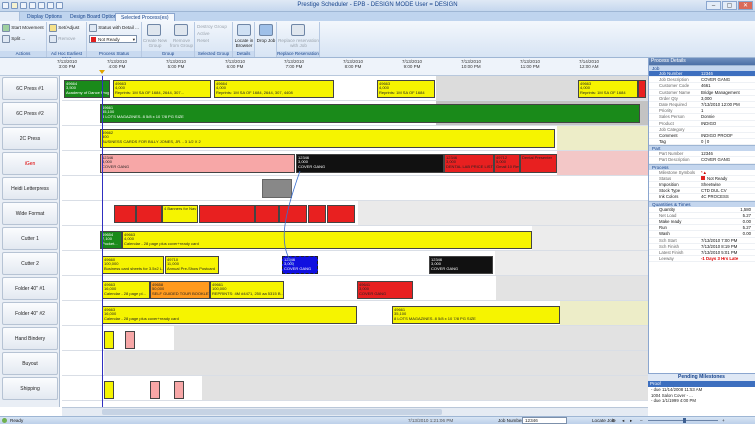 The height and width of the screenshot is (424, 755). I want to click on nav-next-icon: ▸, so click(631, 420).